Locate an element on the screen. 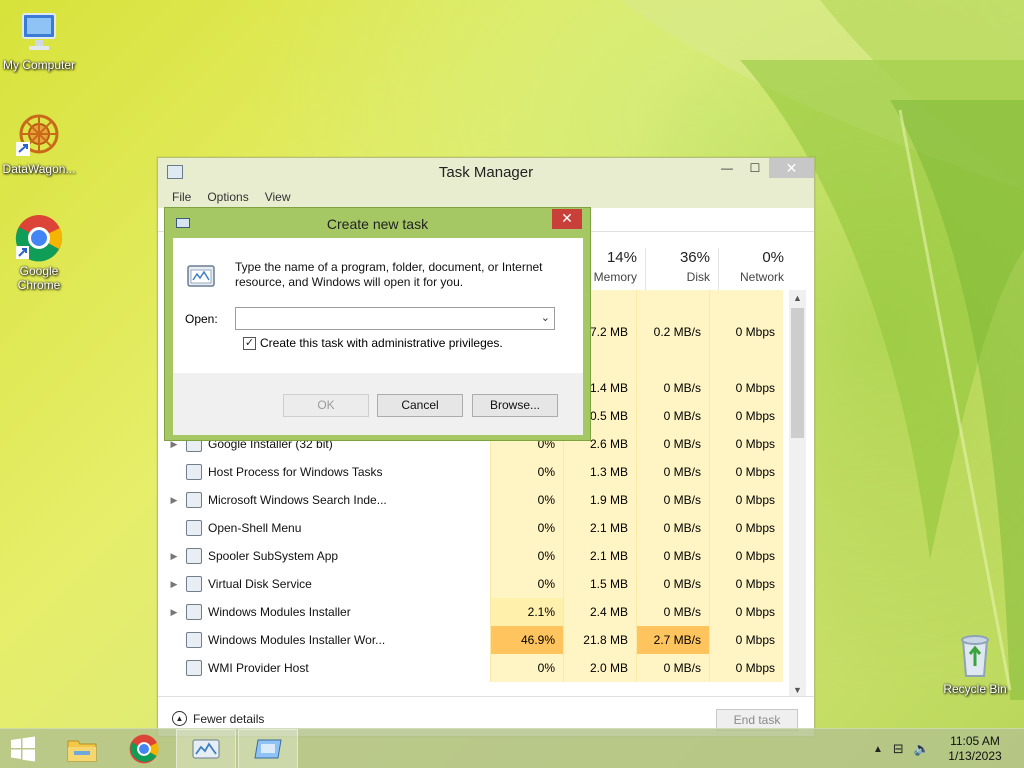 This screenshot has height=768, width=1024. chrome-taskbar-icon is located at coordinates (144, 748).